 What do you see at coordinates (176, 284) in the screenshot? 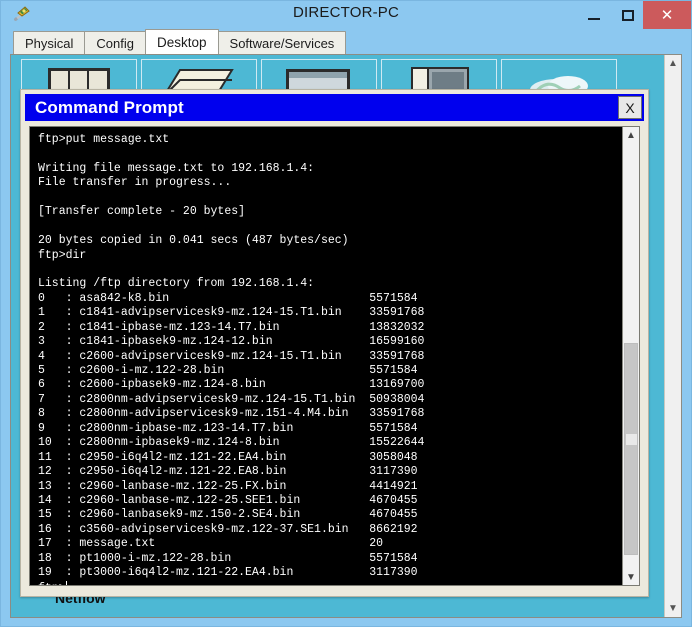
I see `terminal-line: Listing /ftp directory from 192.168.1.4:` at bounding box center [176, 284].